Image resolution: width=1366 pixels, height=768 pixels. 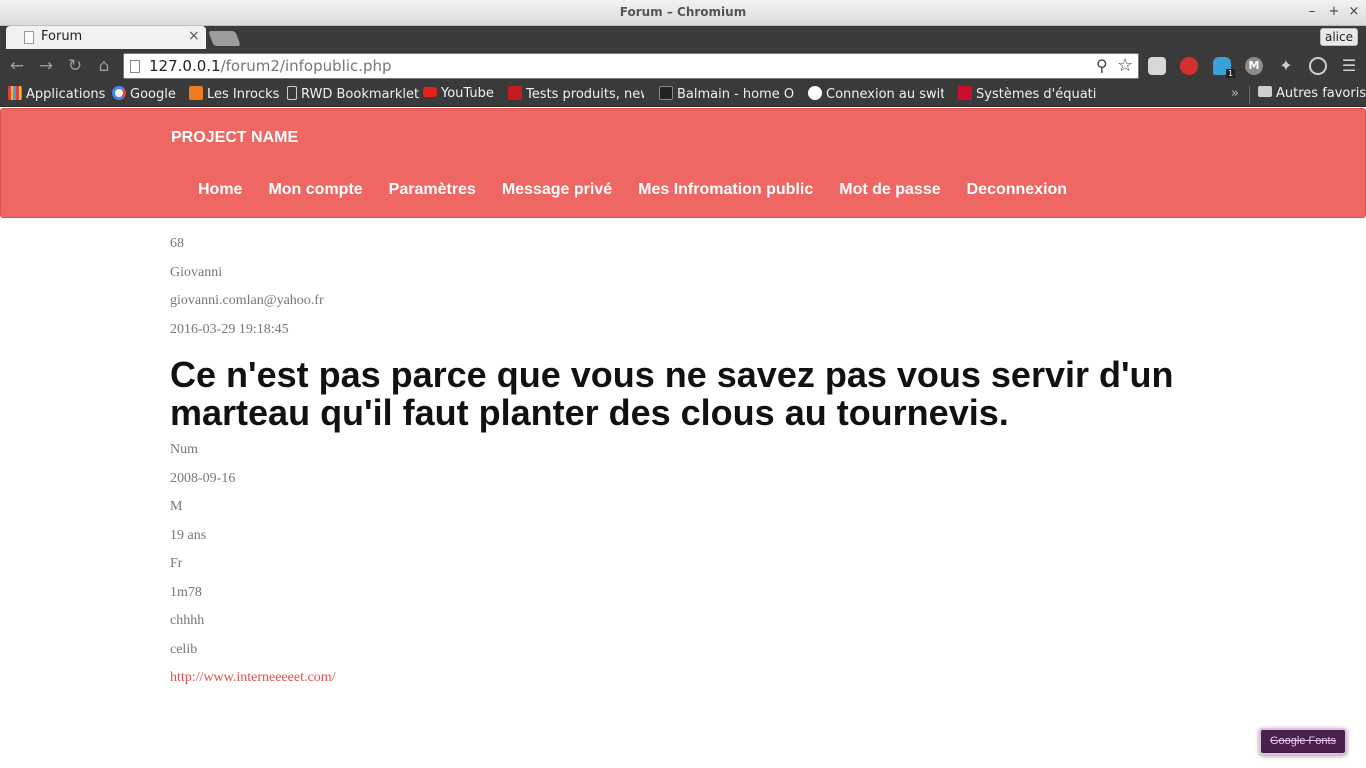 I want to click on bookmark-applications: Applications, so click(x=56, y=95).